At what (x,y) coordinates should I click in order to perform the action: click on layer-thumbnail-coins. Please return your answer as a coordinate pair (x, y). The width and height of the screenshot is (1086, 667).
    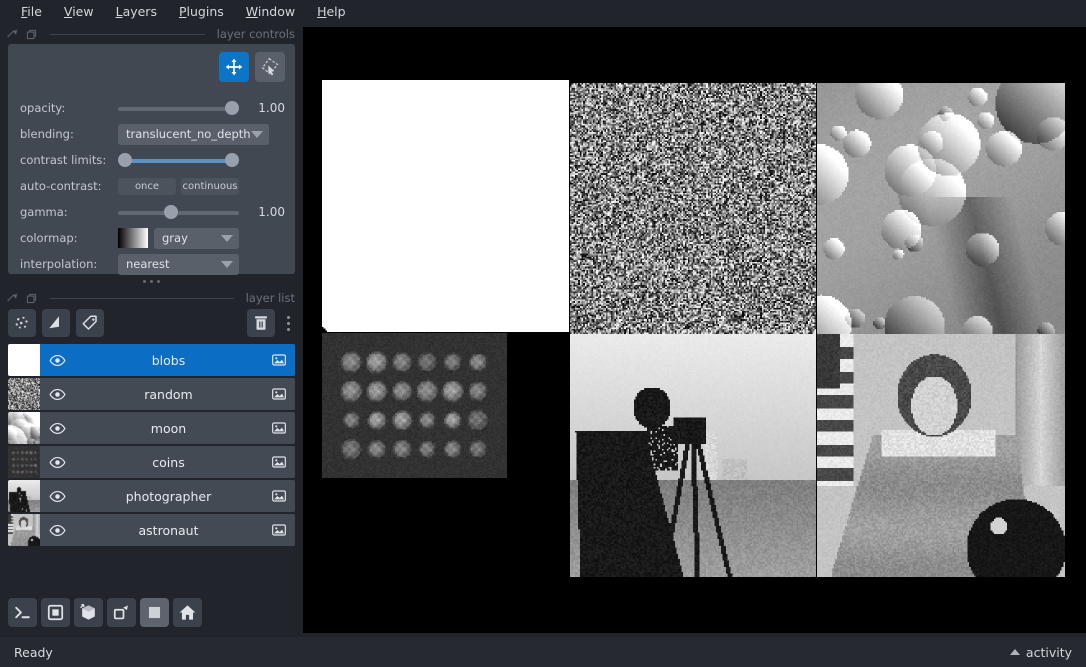
    Looking at the image, I should click on (24, 462).